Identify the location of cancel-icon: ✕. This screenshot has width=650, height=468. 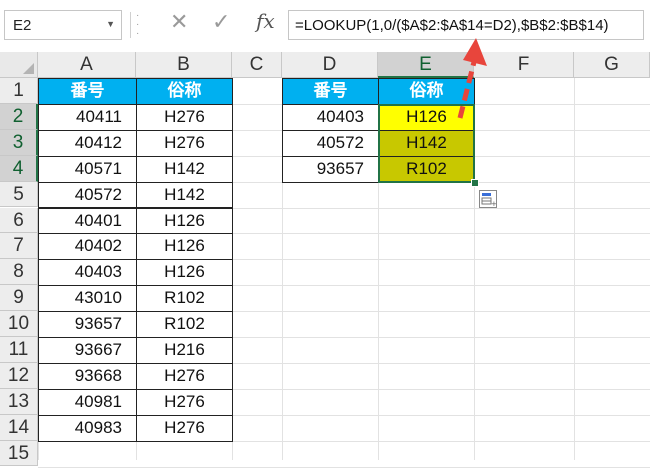
(179, 22).